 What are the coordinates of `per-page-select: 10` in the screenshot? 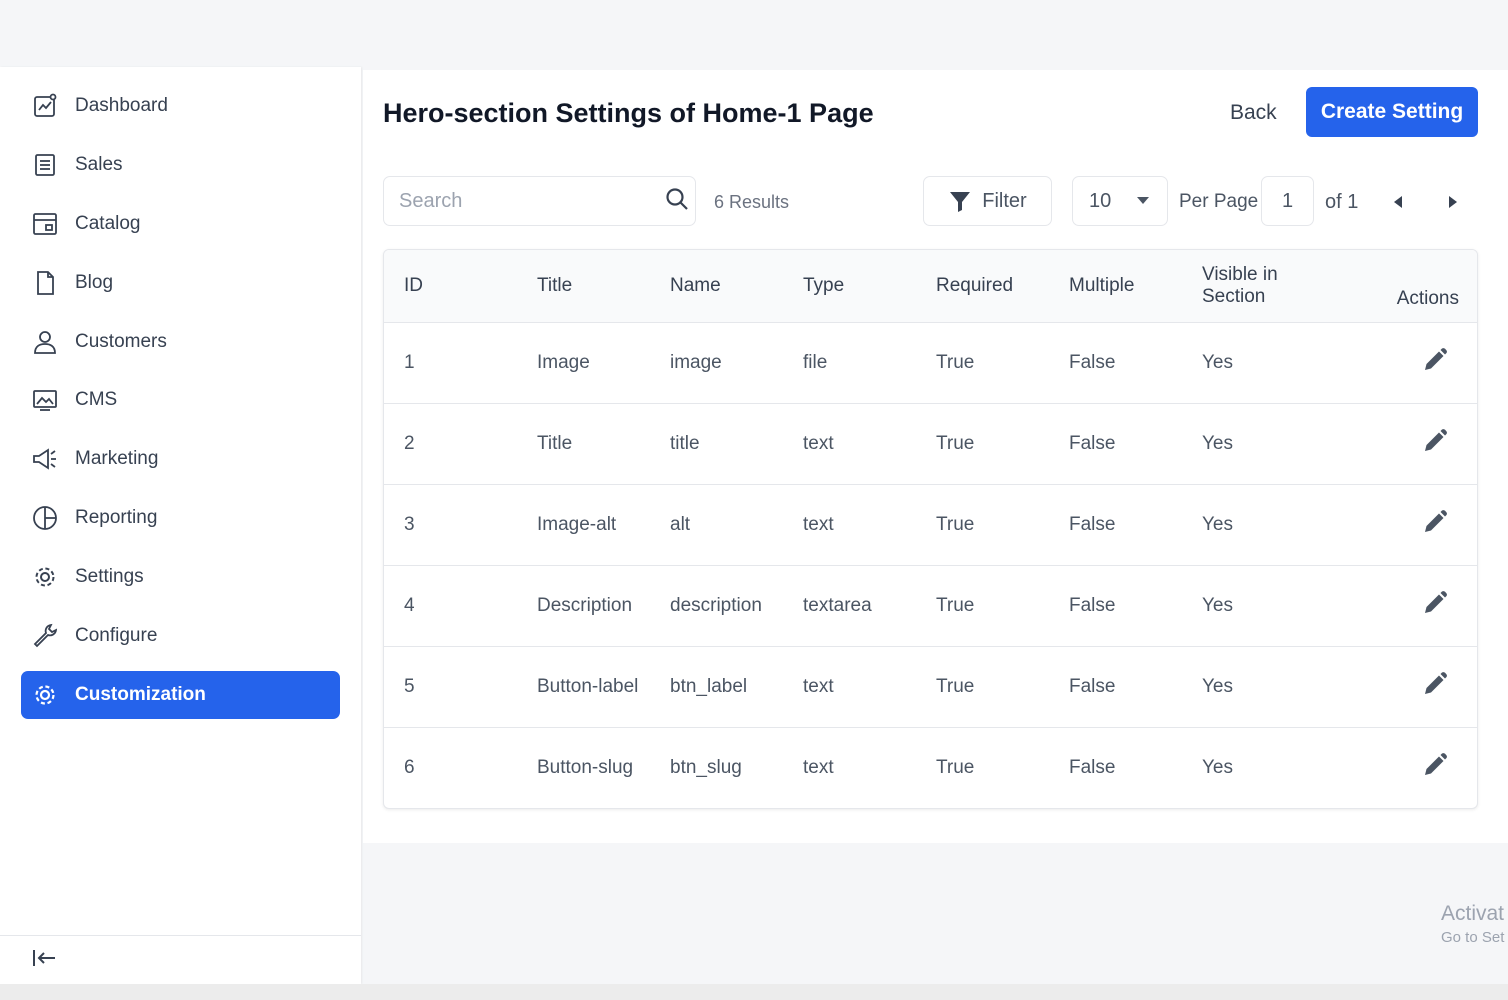 It's located at (1120, 201).